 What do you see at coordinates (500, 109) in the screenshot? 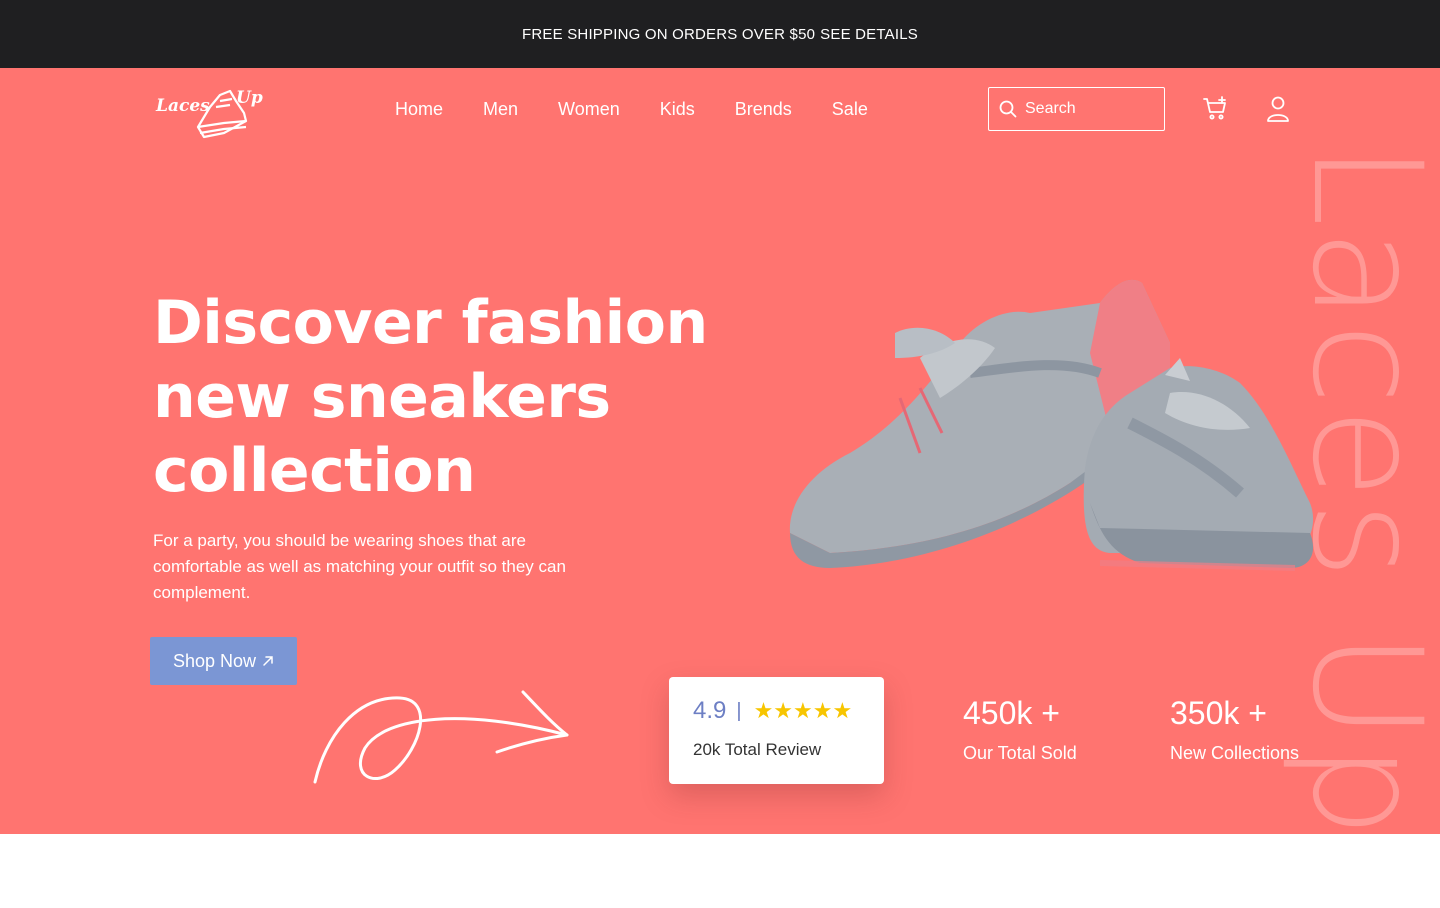
I see `nav-men: Men` at bounding box center [500, 109].